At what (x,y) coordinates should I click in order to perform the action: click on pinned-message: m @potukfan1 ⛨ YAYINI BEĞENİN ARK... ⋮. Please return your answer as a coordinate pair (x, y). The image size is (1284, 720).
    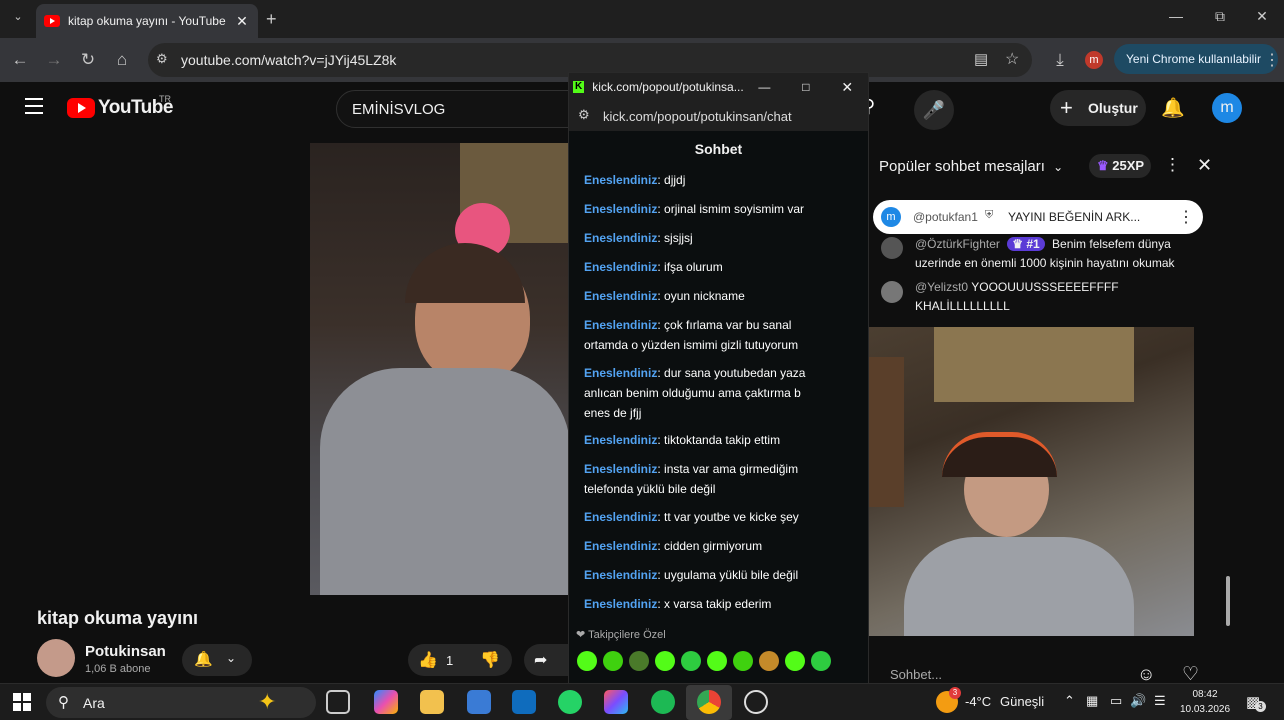
    Looking at the image, I should click on (1038, 217).